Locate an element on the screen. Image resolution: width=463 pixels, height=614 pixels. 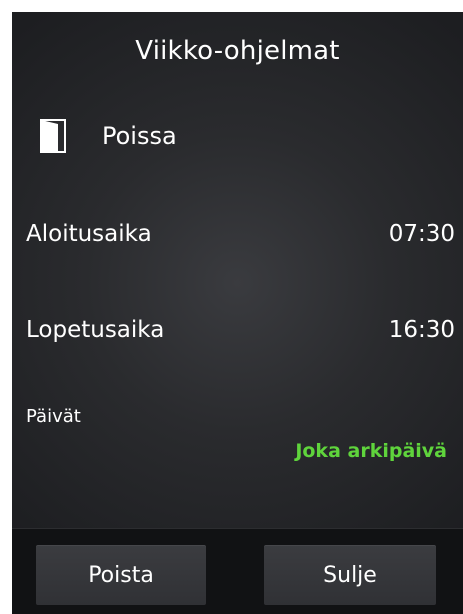
days-value: Joka arkipäivä is located at coordinates (371, 451).